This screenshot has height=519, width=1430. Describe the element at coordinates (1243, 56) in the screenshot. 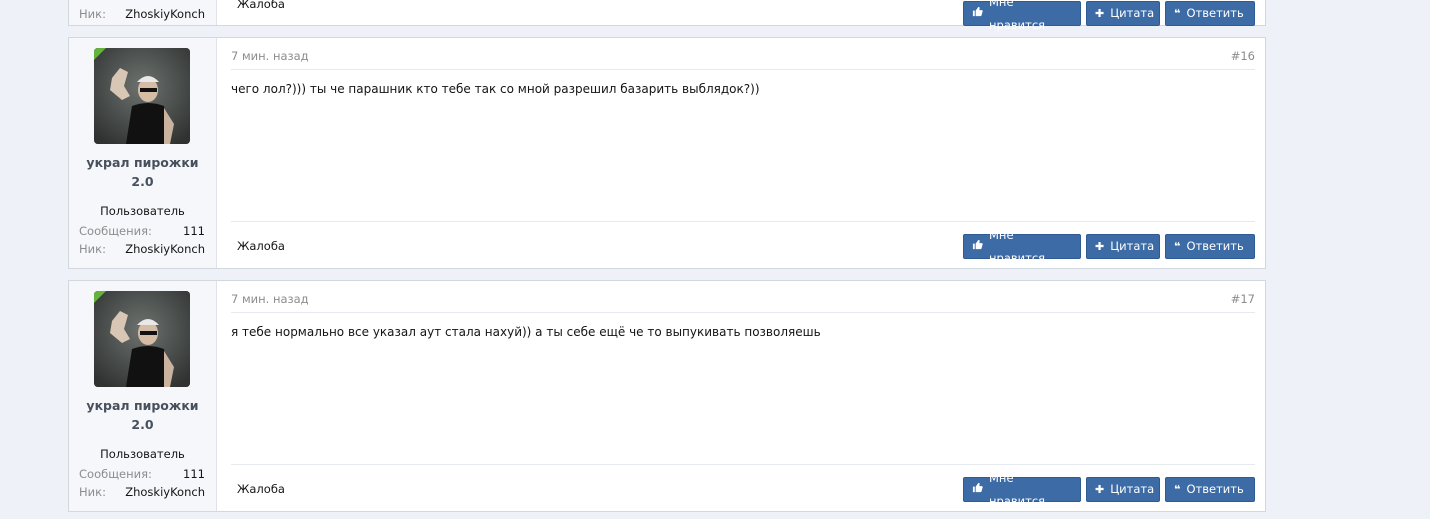

I see `post-number: #16` at that location.